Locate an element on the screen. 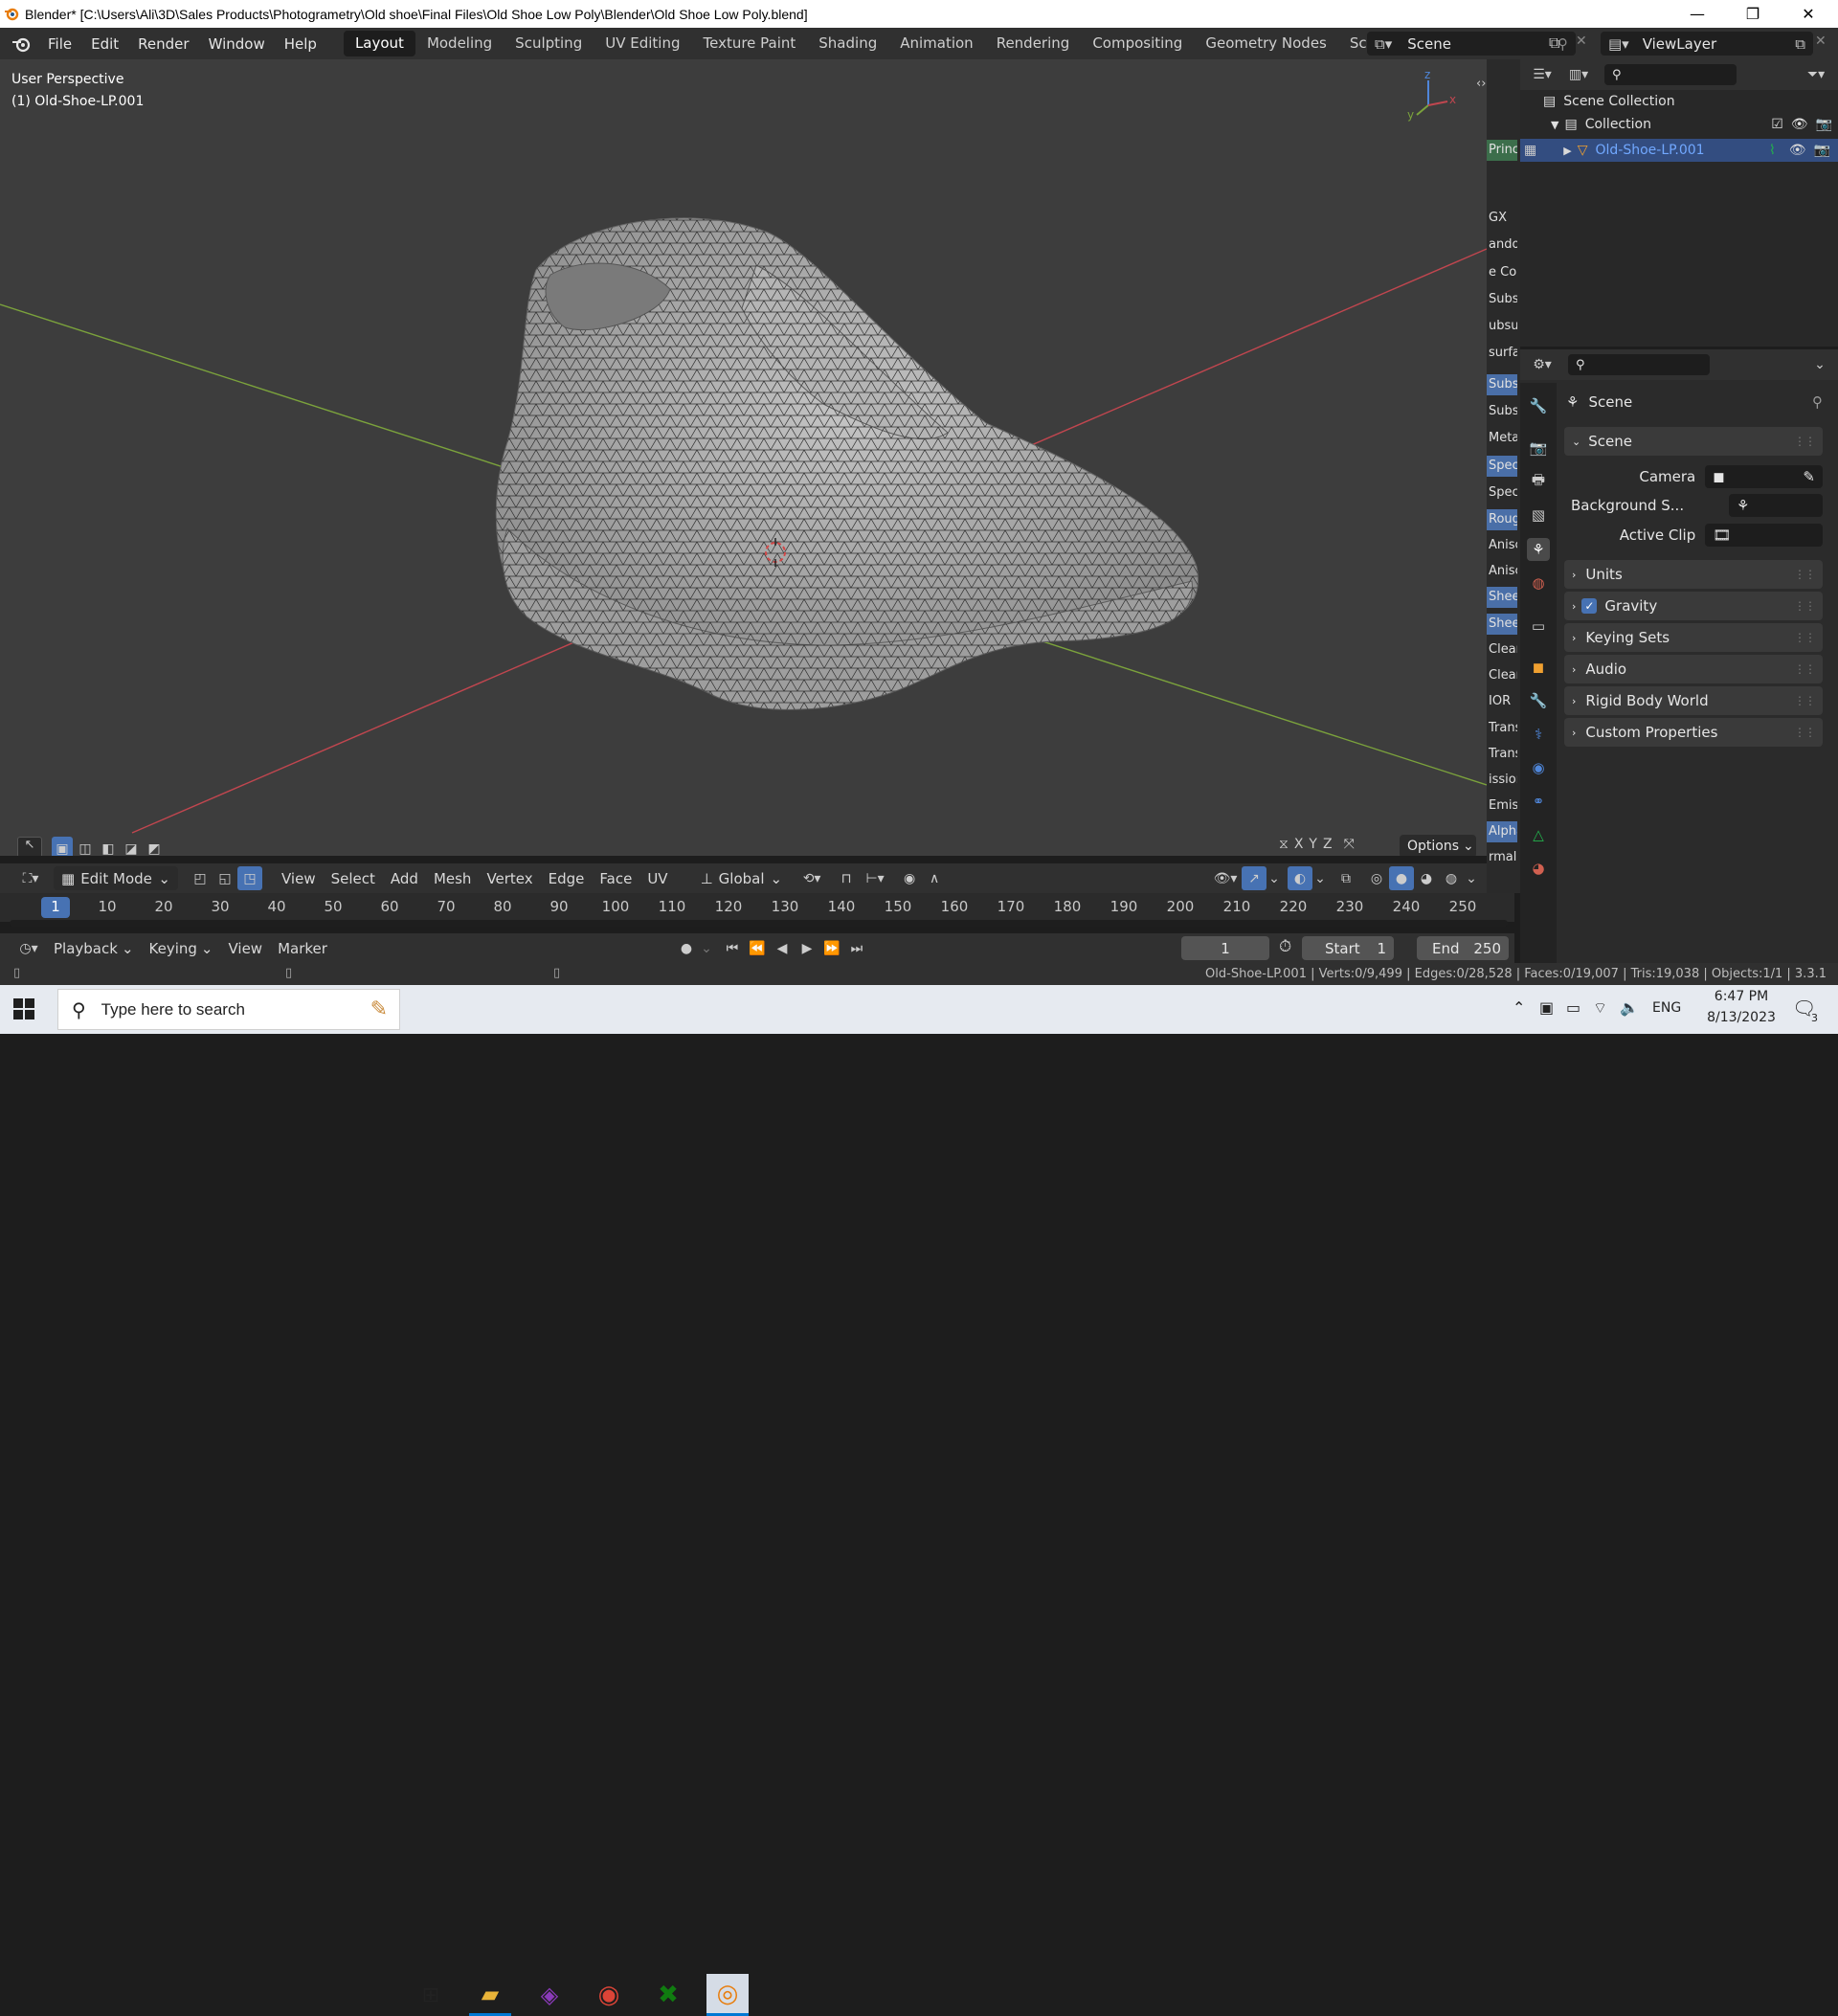  gravity-panel-header: › ✓ Gravity ⋮⋮ is located at coordinates (1694, 606).